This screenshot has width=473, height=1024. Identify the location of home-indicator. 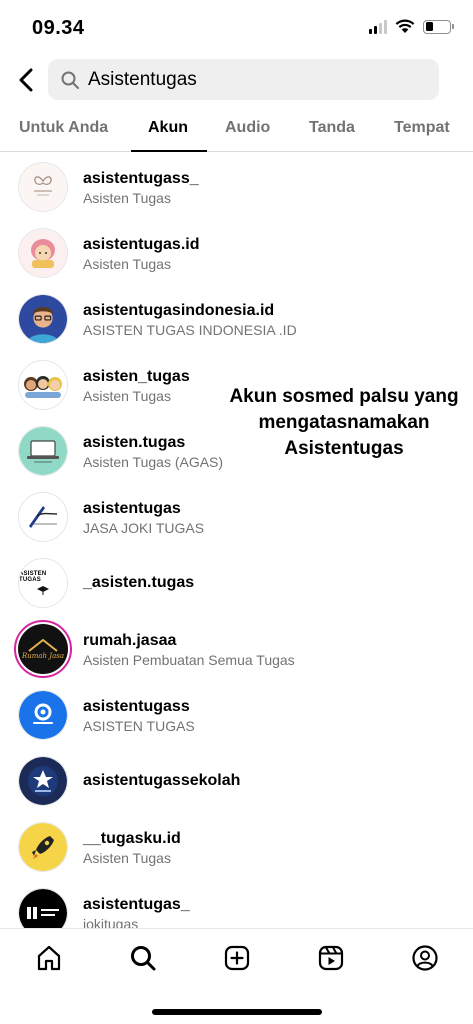
(237, 1012).